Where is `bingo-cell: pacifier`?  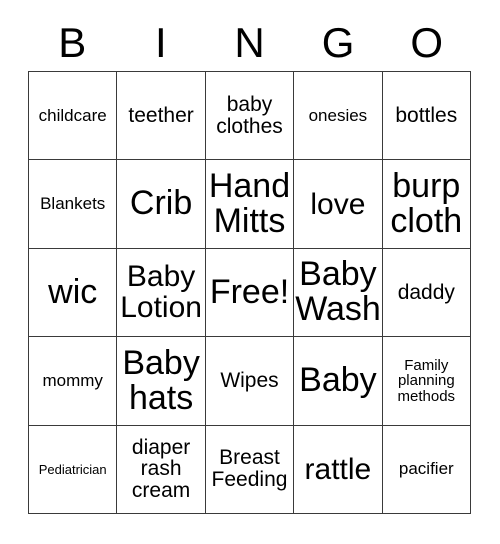
bingo-cell: pacifier is located at coordinates (426, 469).